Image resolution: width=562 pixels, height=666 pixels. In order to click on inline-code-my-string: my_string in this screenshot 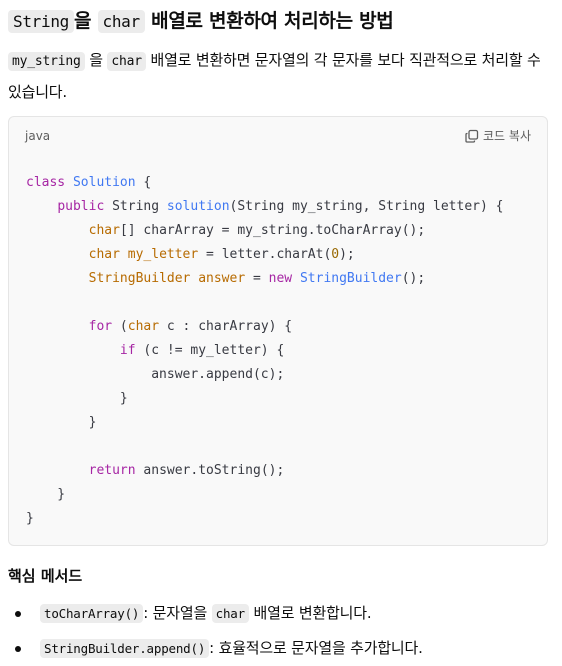, I will do `click(46, 61)`.